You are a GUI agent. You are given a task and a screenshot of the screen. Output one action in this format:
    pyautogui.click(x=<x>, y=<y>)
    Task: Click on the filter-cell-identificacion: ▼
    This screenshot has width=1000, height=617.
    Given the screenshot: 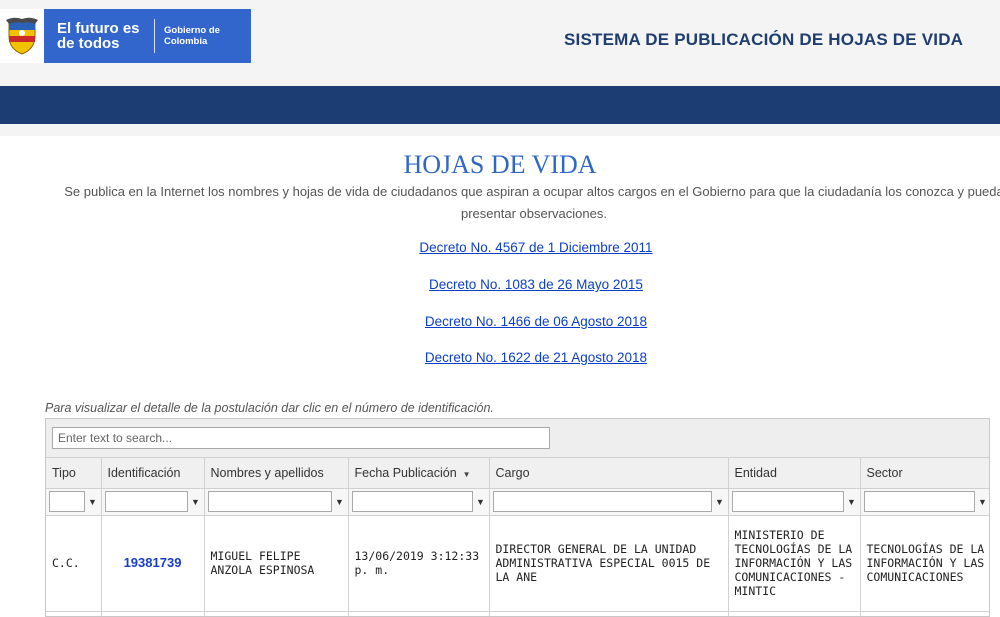 What is the action you would take?
    pyautogui.click(x=153, y=502)
    